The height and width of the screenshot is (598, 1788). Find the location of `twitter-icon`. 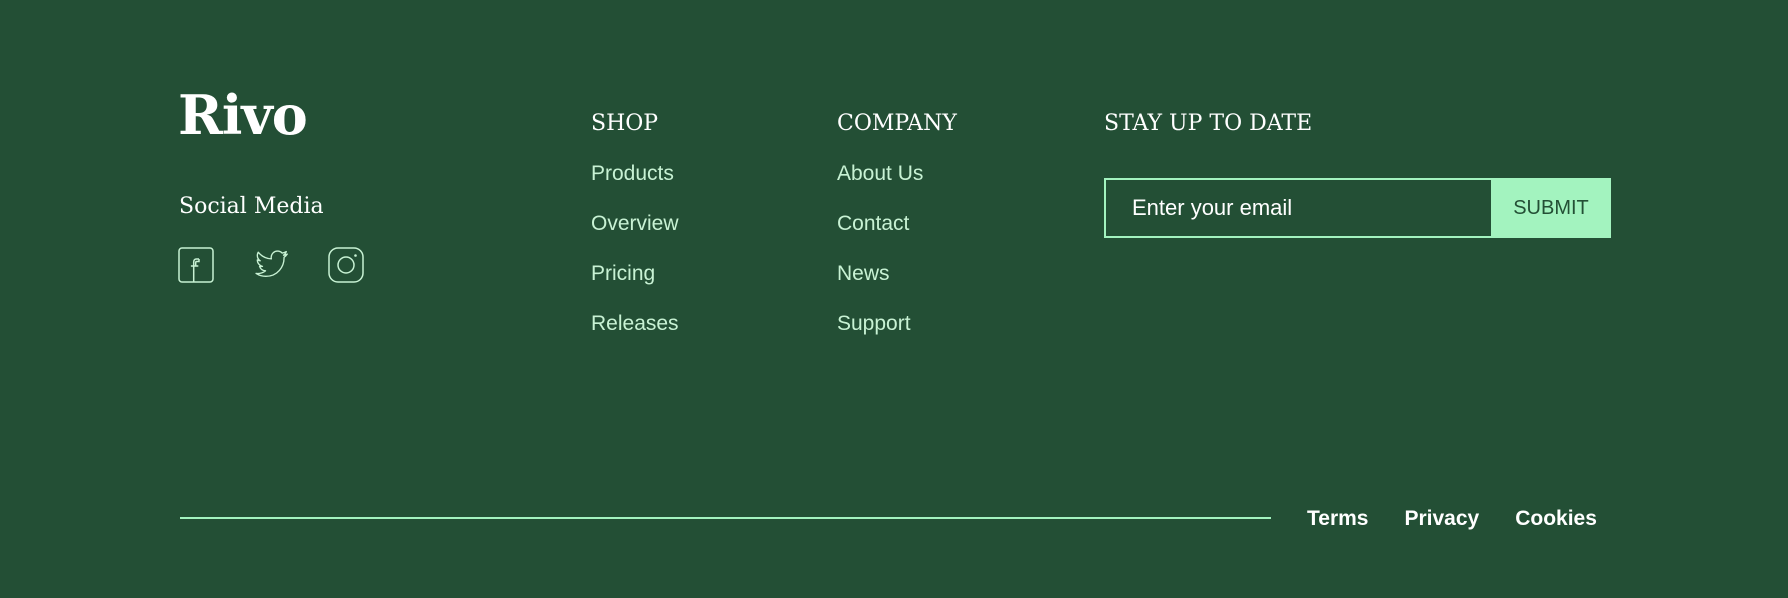

twitter-icon is located at coordinates (271, 265).